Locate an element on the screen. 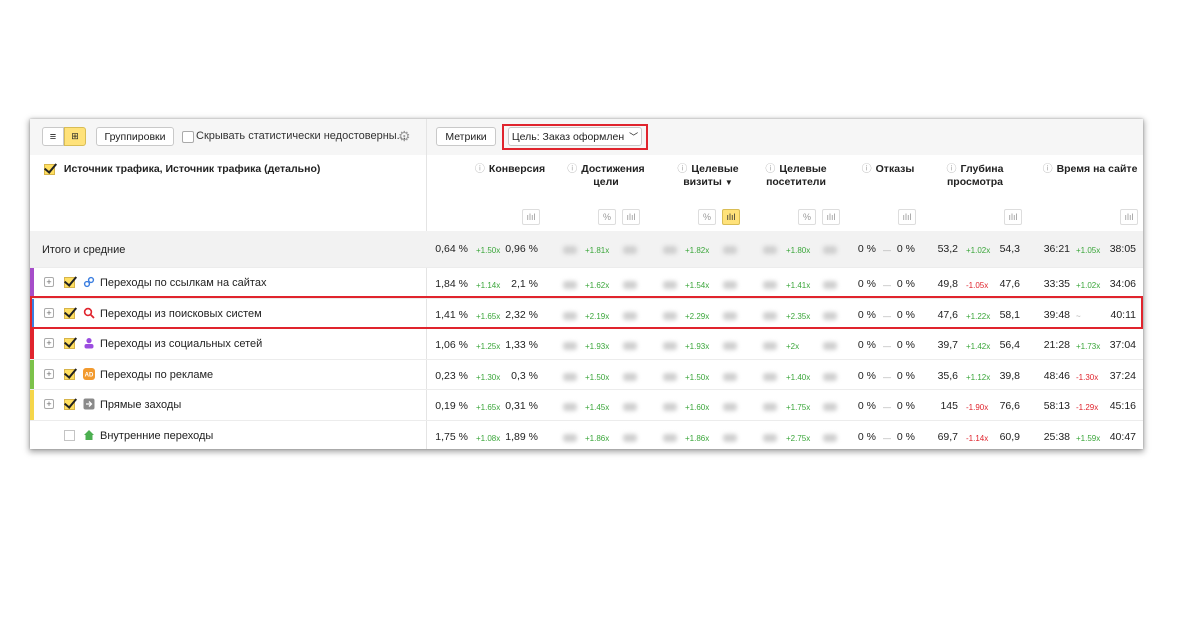 This screenshot has width=1200, height=630. goal-select: Цель: Заказ оформлен ﹀ is located at coordinates (575, 136).